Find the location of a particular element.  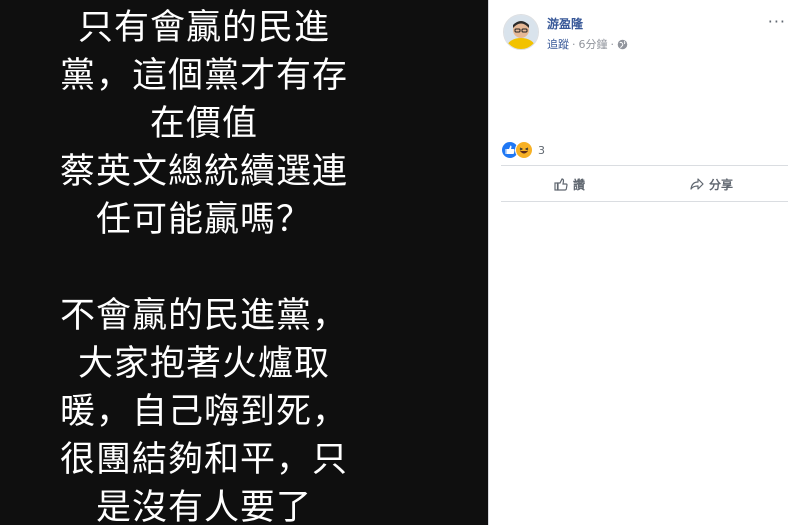

photo-text-line: 暖，自己嗨到死， is located at coordinates (203, 412).